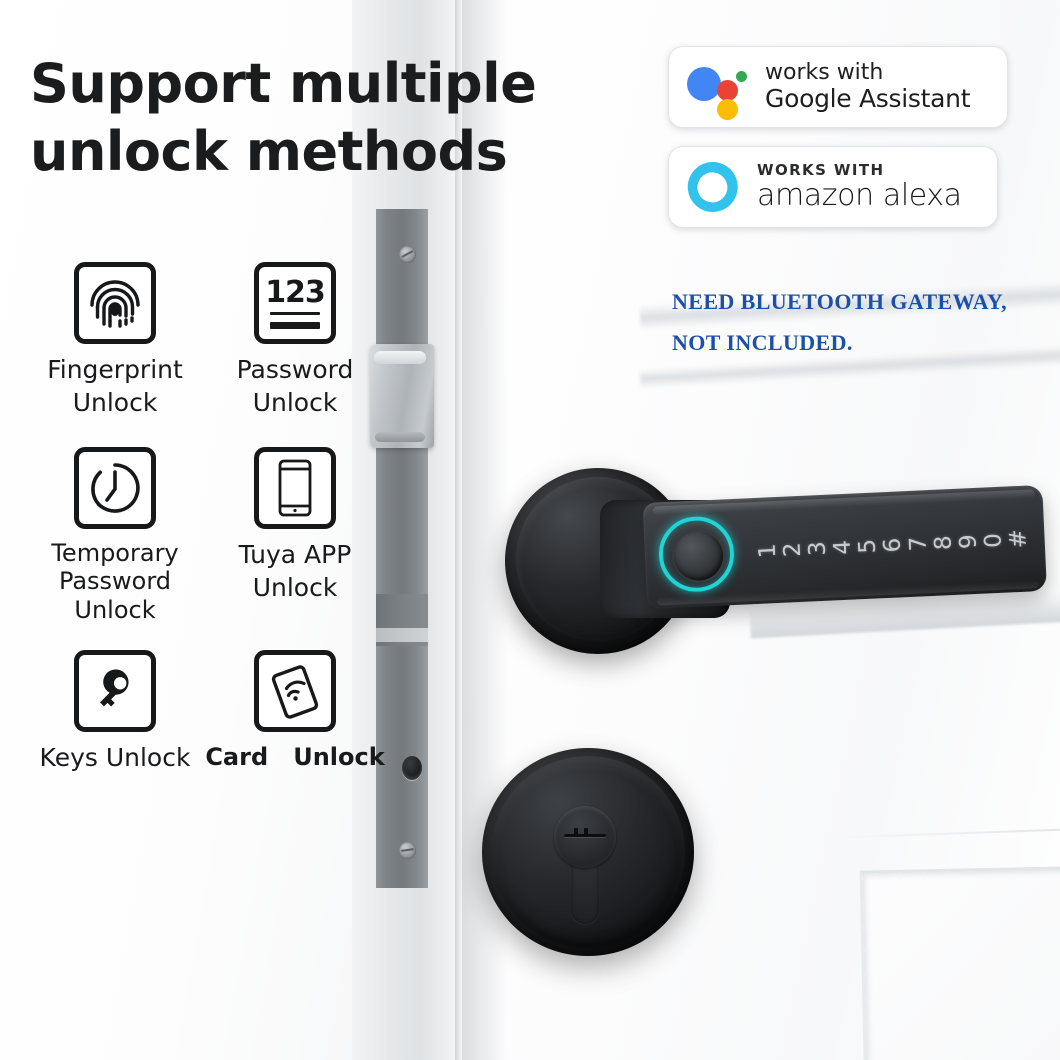  I want to click on fingerprint-sensor-ring, so click(696, 554).